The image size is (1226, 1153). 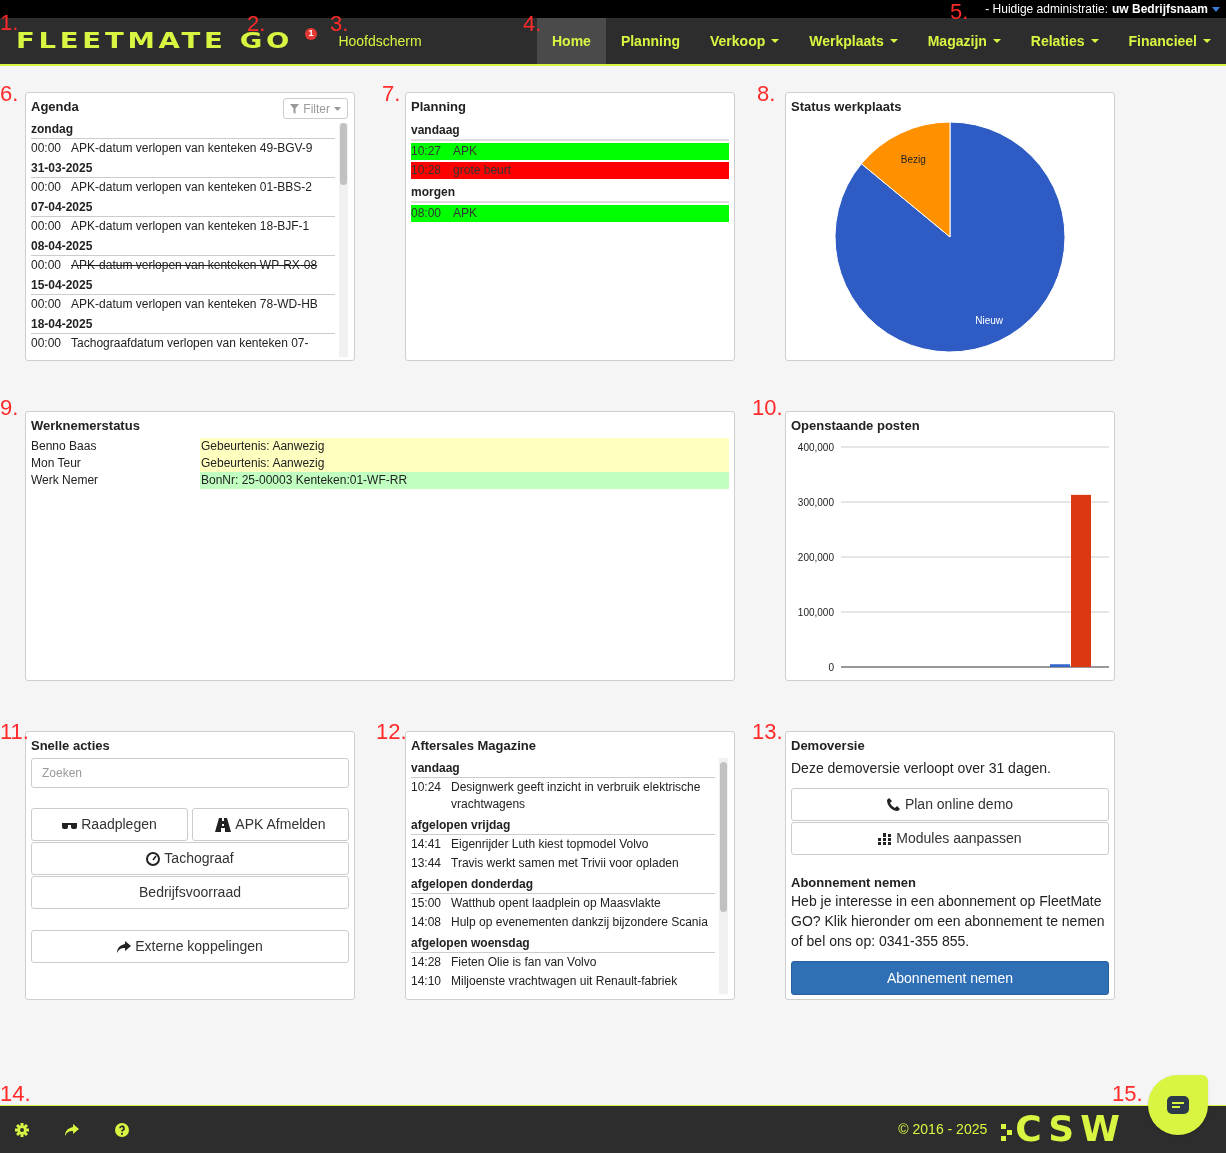 I want to click on date-heading: 31-03-2025, so click(x=183, y=168).